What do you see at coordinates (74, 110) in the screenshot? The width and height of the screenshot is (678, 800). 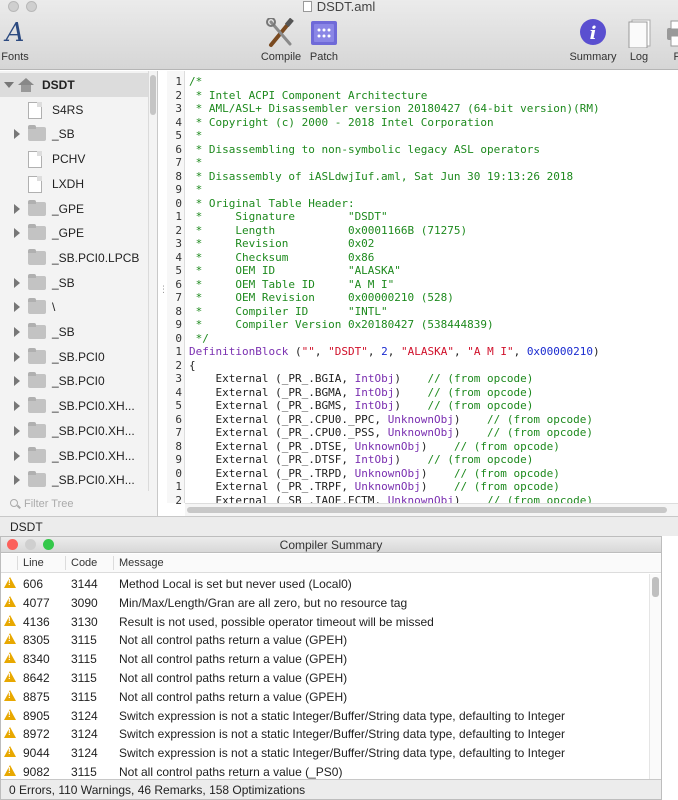 I see `sidebar-item: S4RS` at bounding box center [74, 110].